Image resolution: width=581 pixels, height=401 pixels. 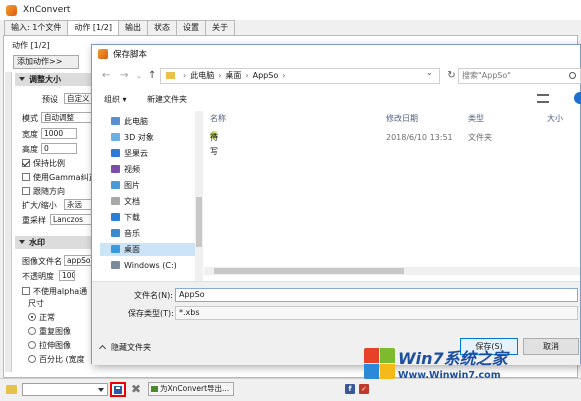 What do you see at coordinates (149, 201) in the screenshot?
I see `nav-item-documents: 文档` at bounding box center [149, 201].